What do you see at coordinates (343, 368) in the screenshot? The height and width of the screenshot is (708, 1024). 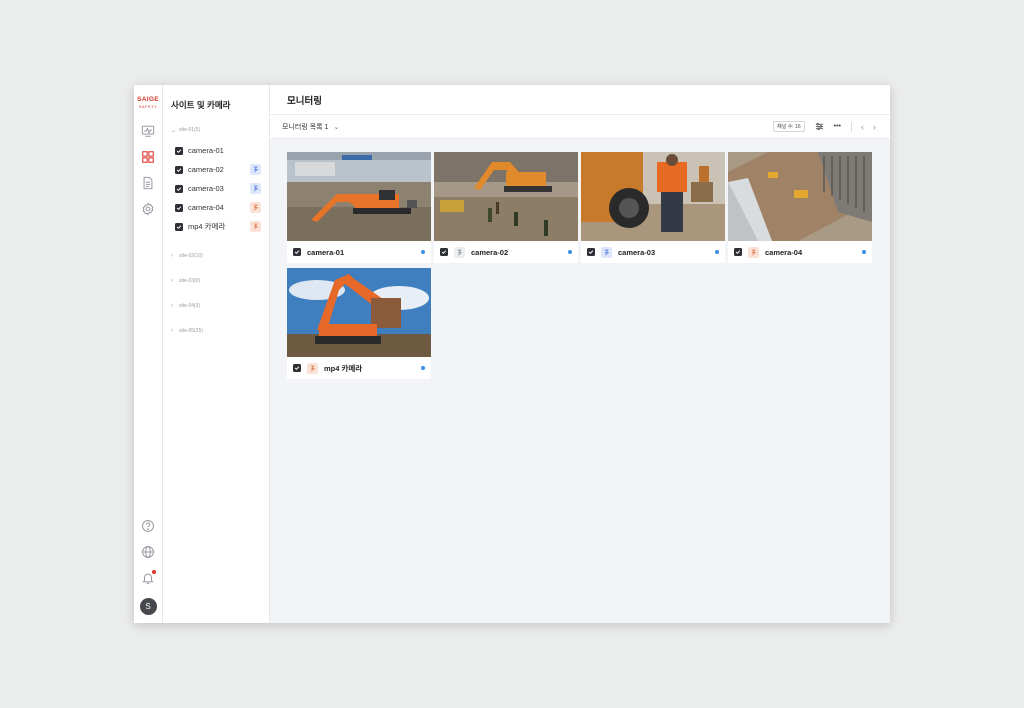 I see `camera-name: mp4 카메라` at bounding box center [343, 368].